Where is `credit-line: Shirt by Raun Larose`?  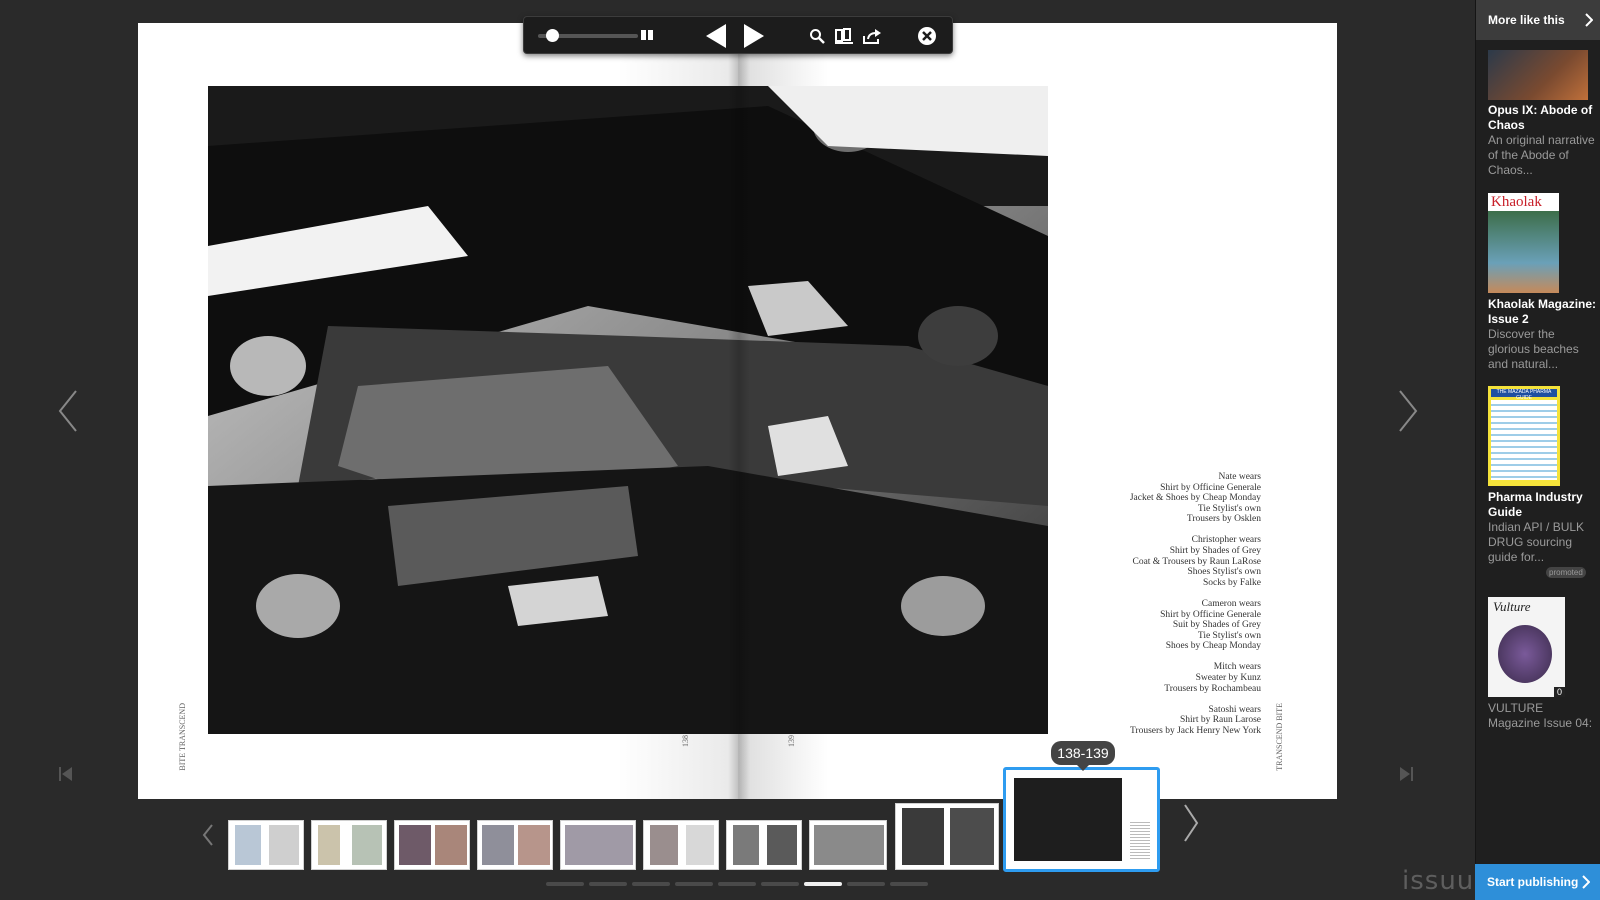
credit-line: Shirt by Raun Larose is located at coordinates (1220, 720).